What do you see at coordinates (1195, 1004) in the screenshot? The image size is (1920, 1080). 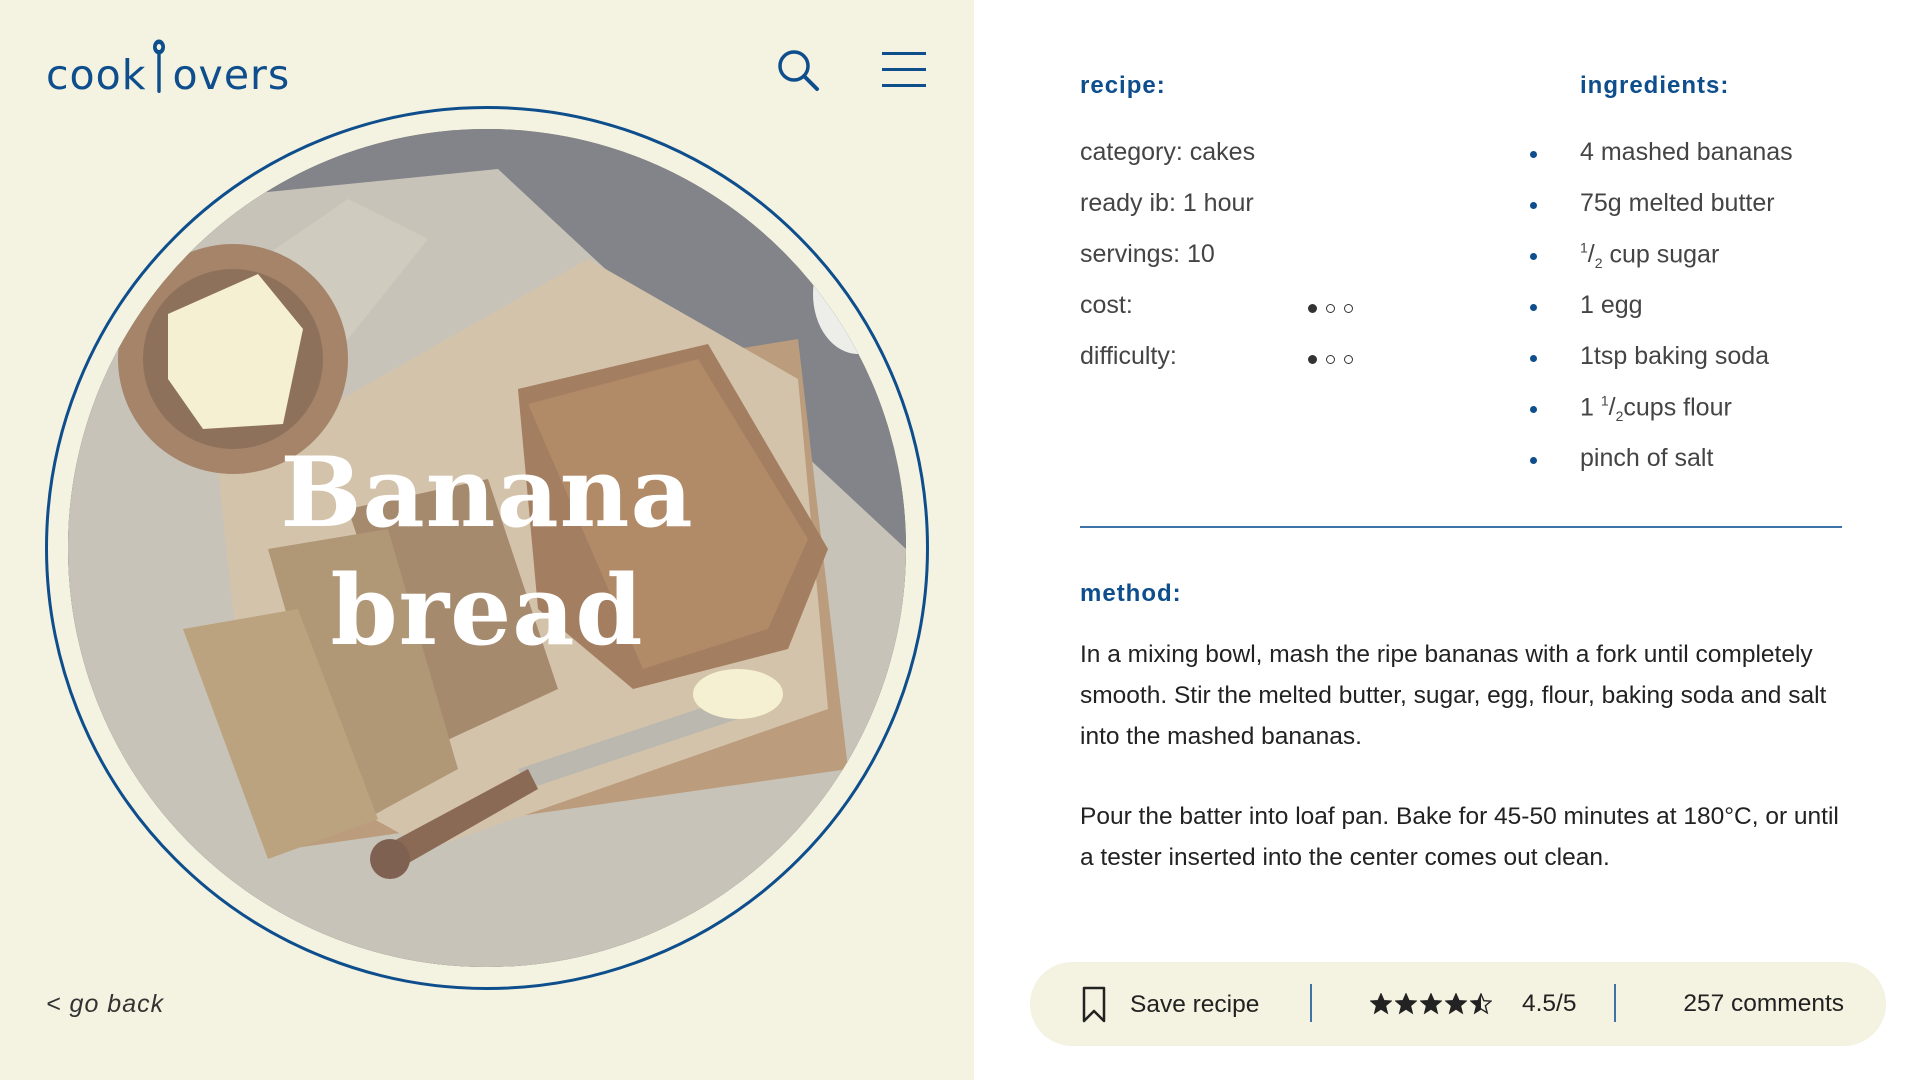 I see `save-recipe-label: Save recipe` at bounding box center [1195, 1004].